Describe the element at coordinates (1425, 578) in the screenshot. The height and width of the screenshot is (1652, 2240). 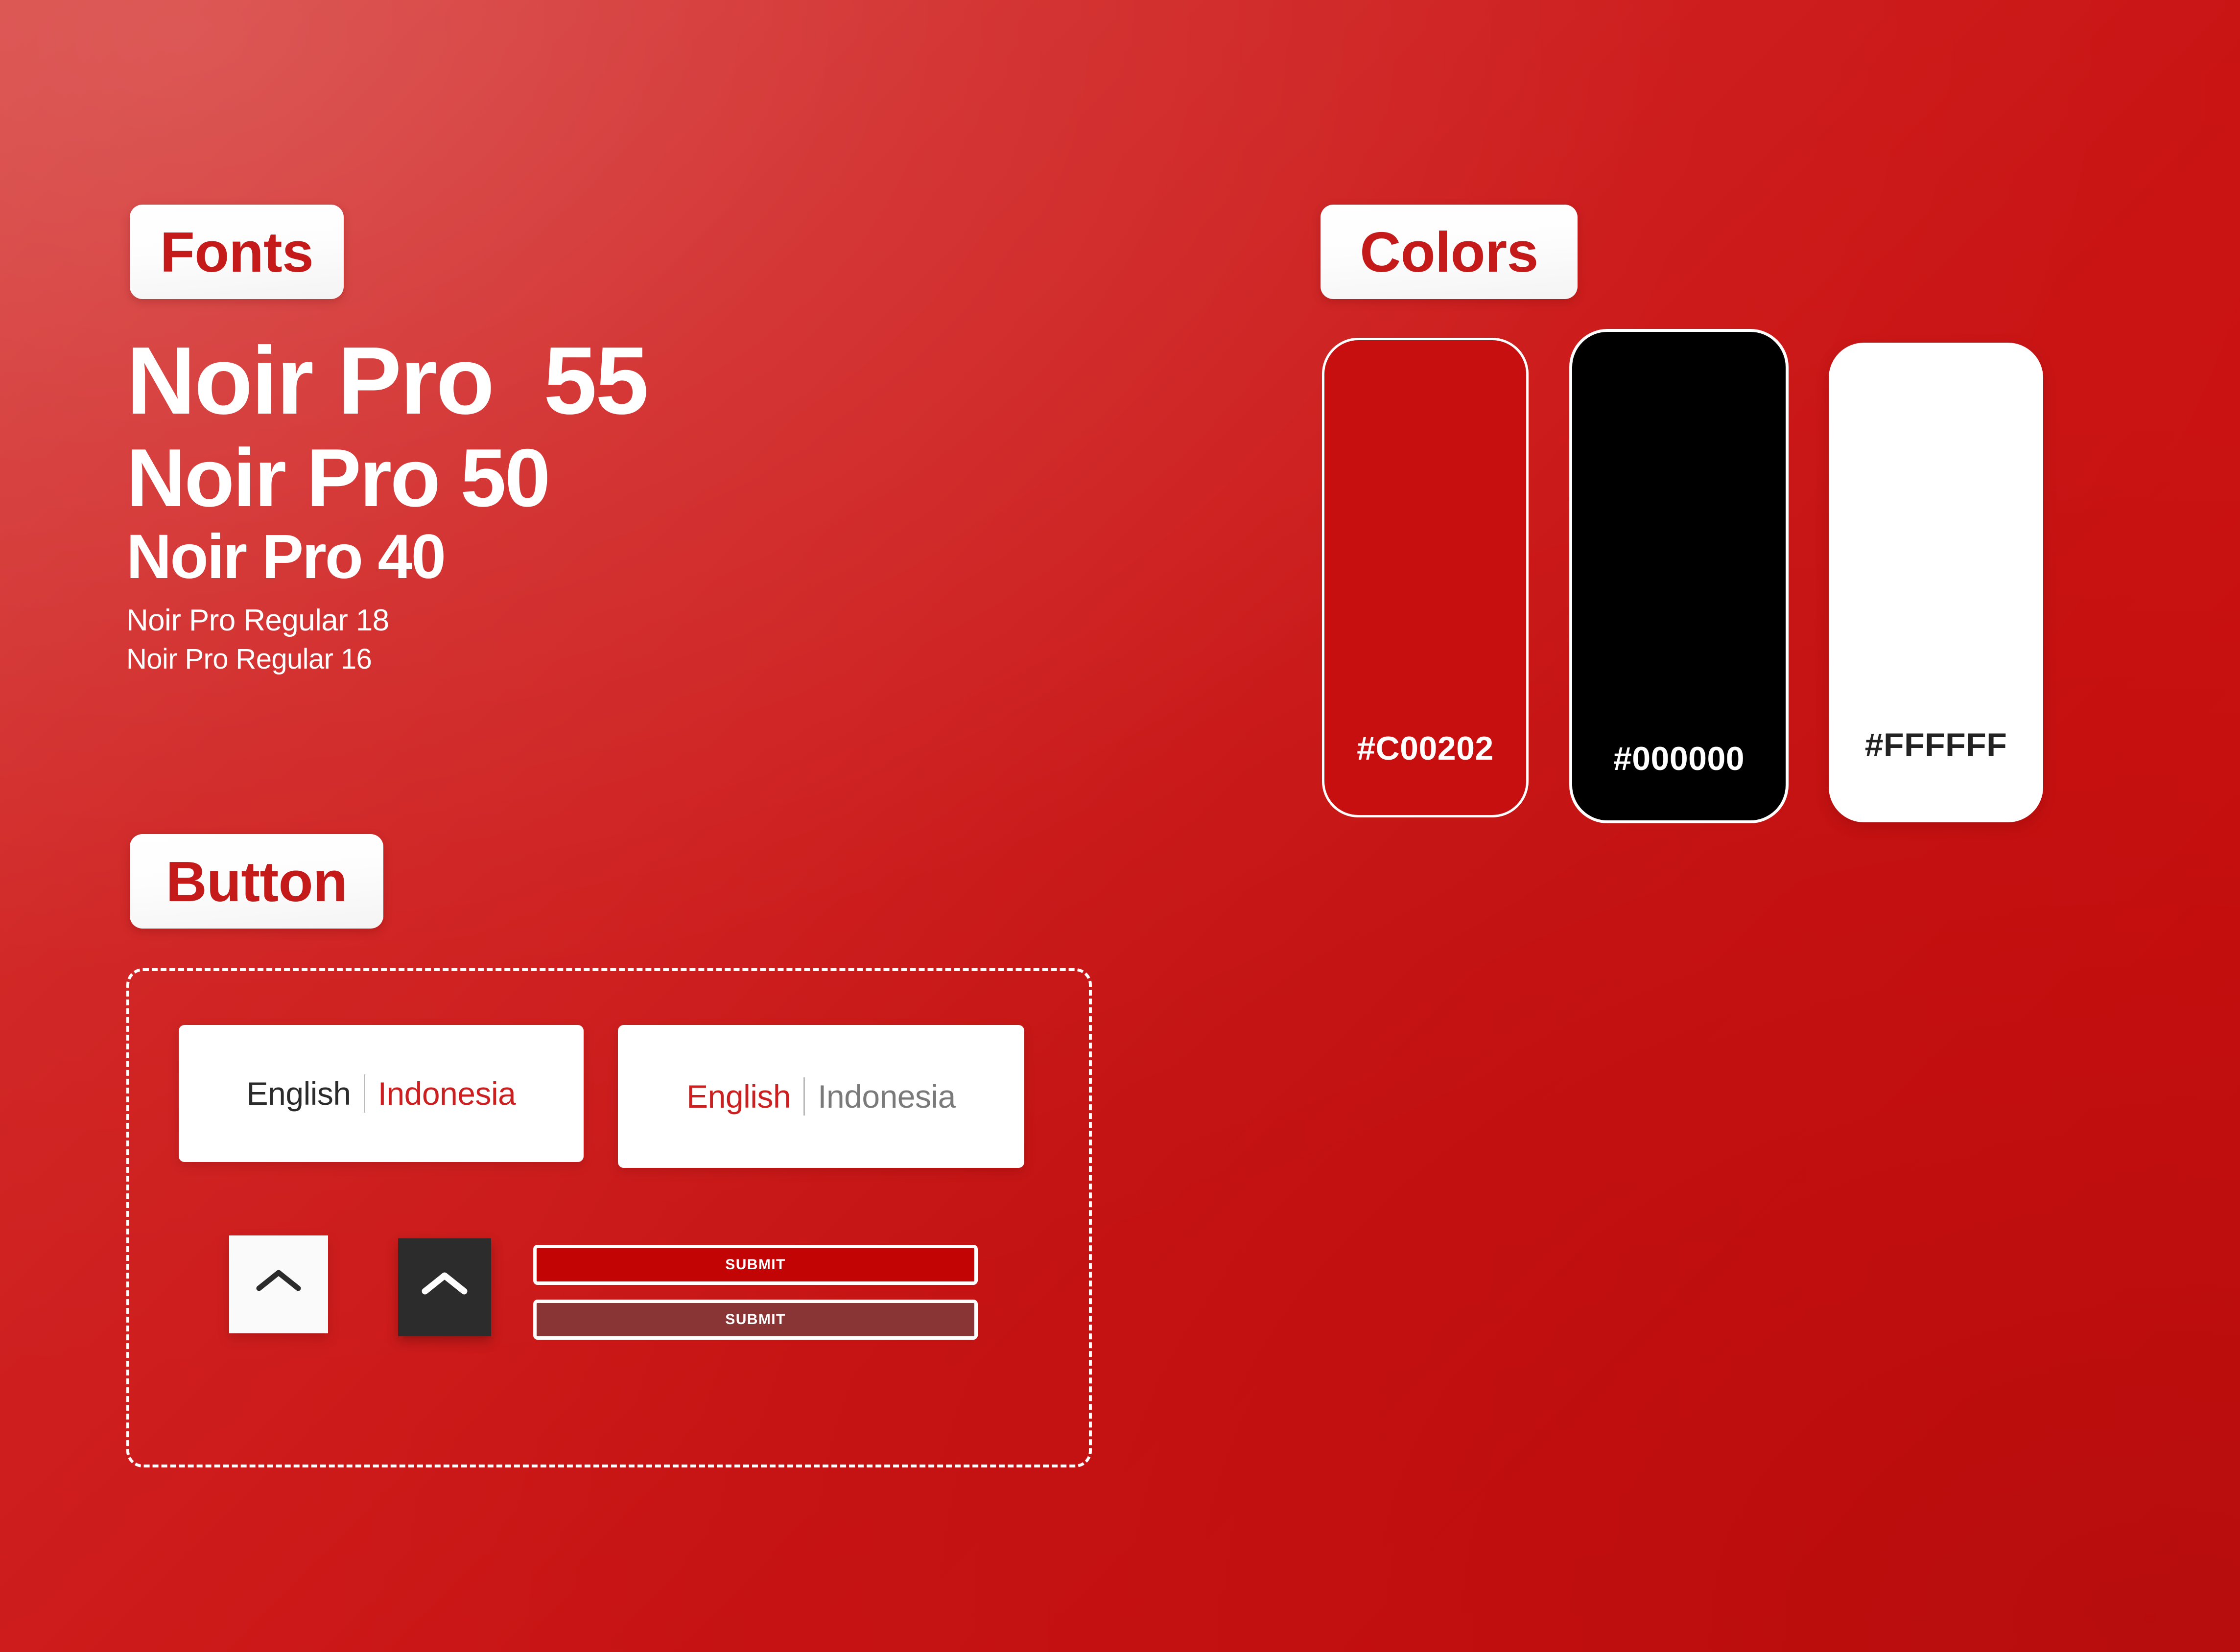
I see `color-swatch-brand-red: #C00202` at that location.